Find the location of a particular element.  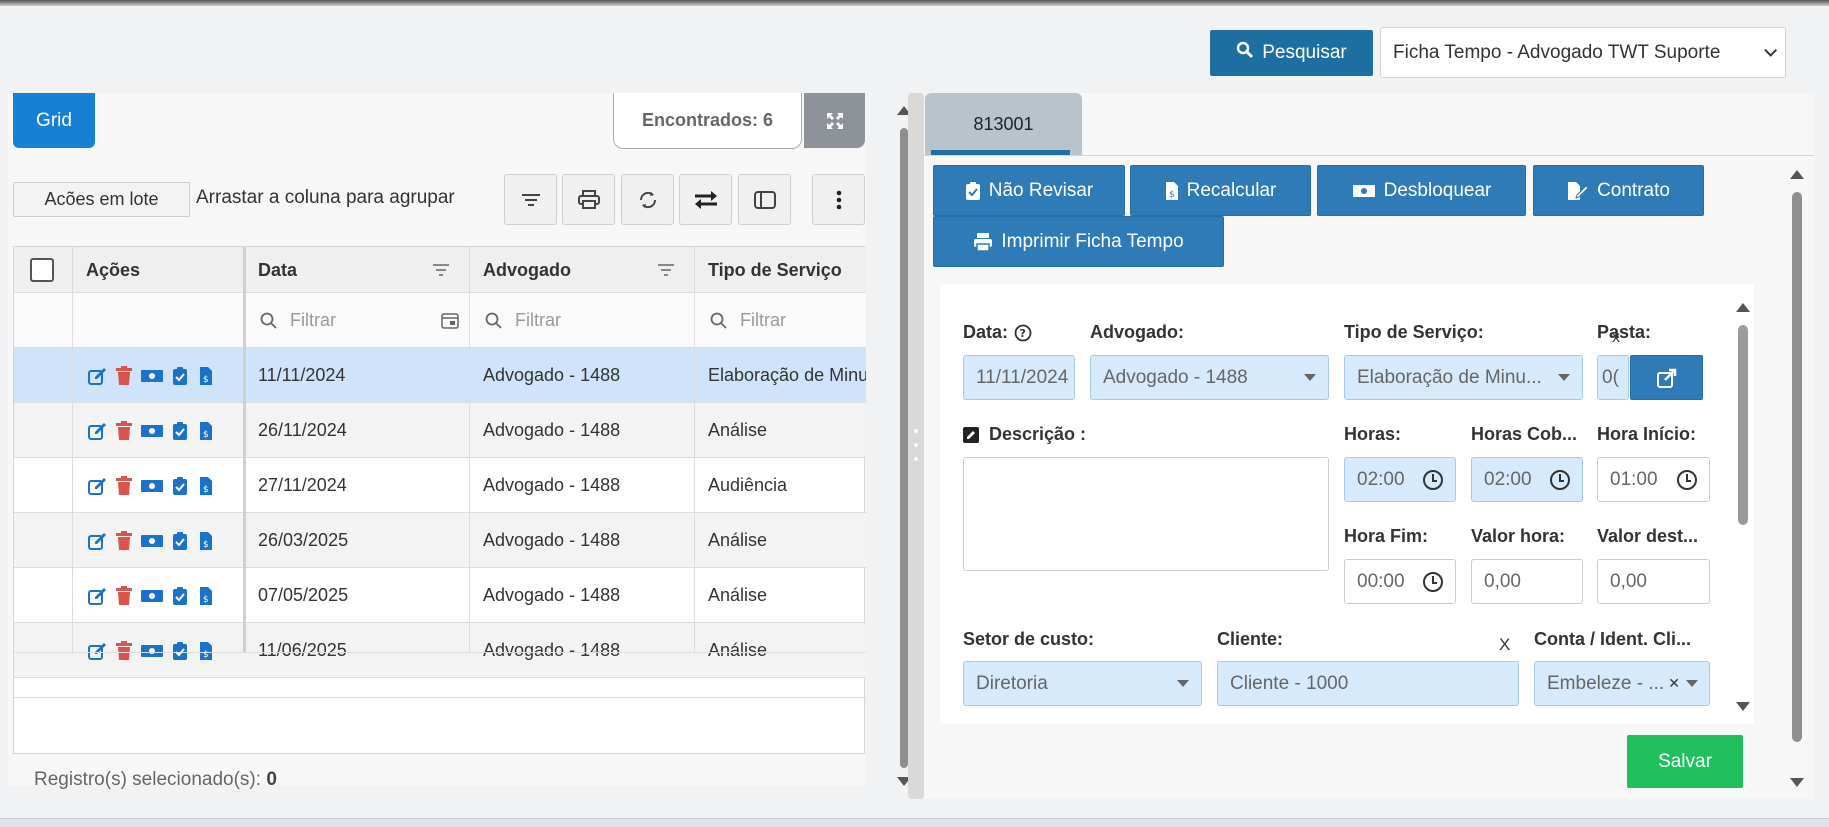

clear-pasta-icon: x is located at coordinates (1616, 338).